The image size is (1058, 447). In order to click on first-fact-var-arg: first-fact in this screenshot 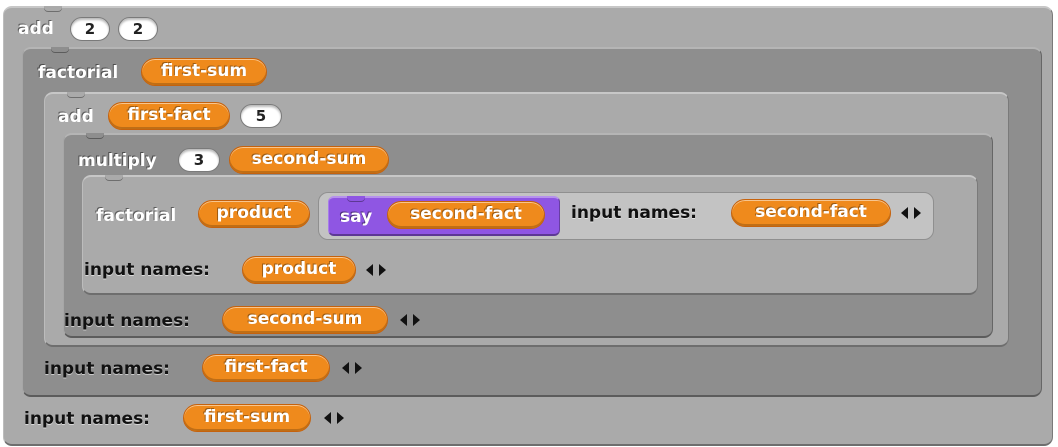, I will do `click(169, 116)`.